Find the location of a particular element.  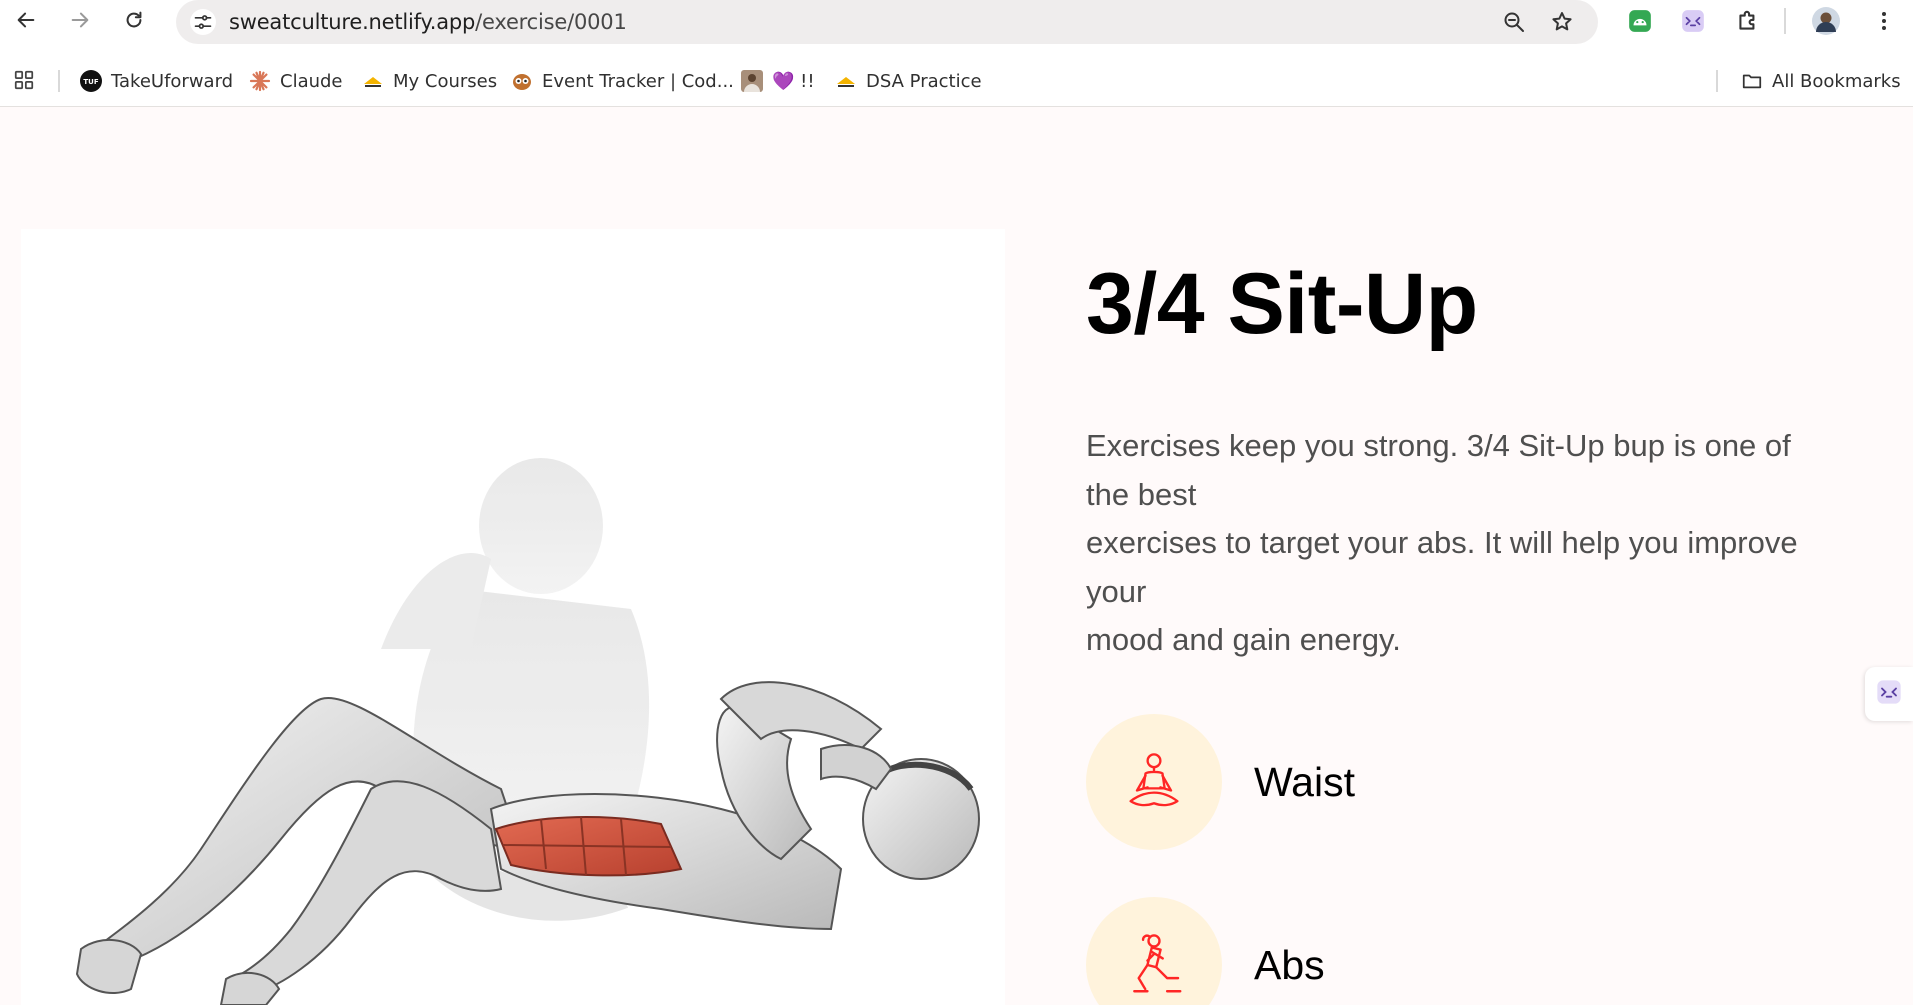

extension-side-tab is located at coordinates (1889, 694).